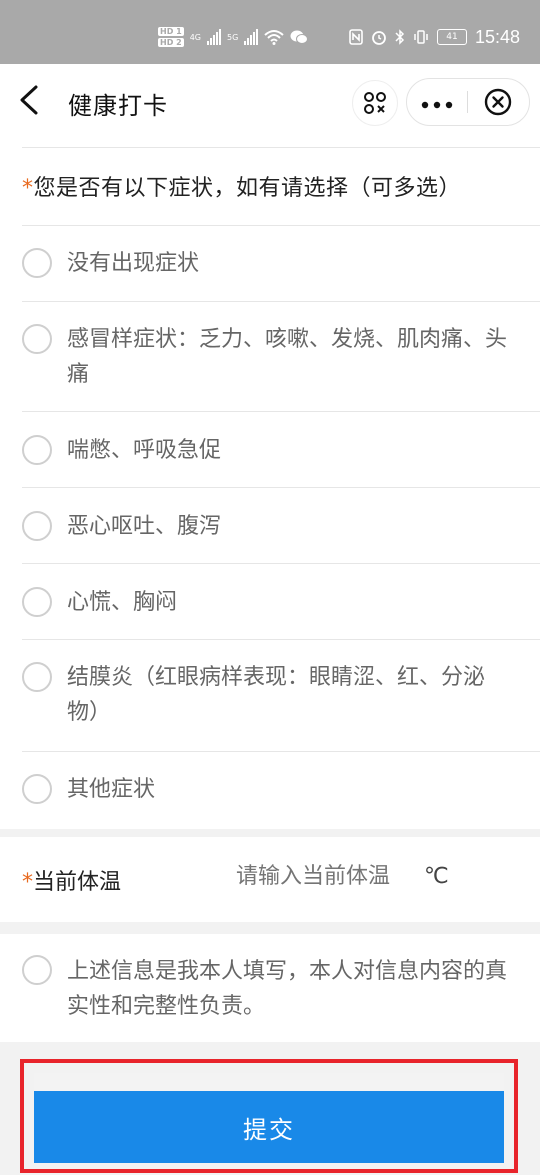 The image size is (540, 1175). I want to click on option-label: 没有出现症状, so click(133, 263).